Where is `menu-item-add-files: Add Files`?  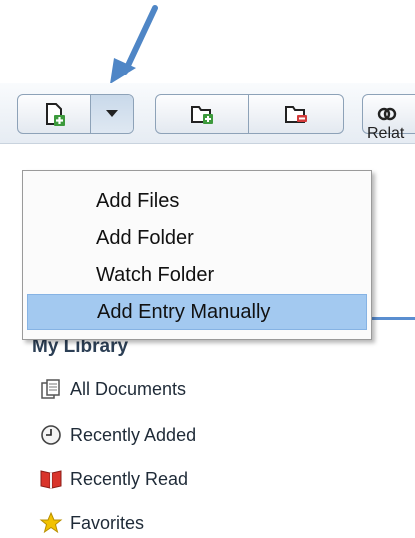 menu-item-add-files: Add Files is located at coordinates (197, 201).